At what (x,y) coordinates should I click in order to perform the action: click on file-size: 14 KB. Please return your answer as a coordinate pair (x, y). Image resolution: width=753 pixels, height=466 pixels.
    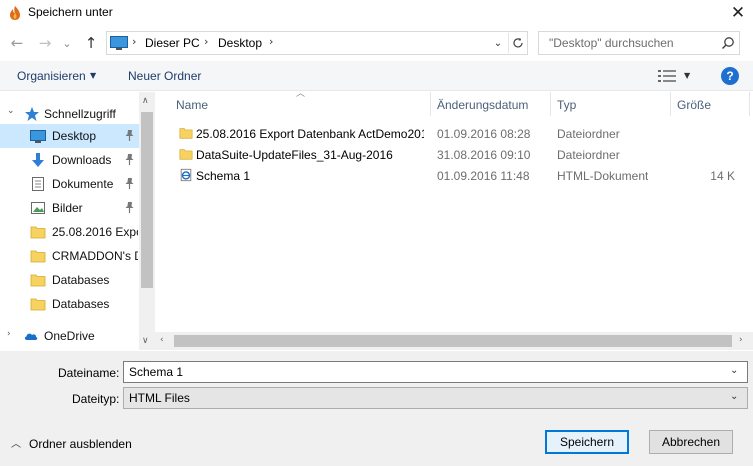
    Looking at the image, I should click on (726, 176).